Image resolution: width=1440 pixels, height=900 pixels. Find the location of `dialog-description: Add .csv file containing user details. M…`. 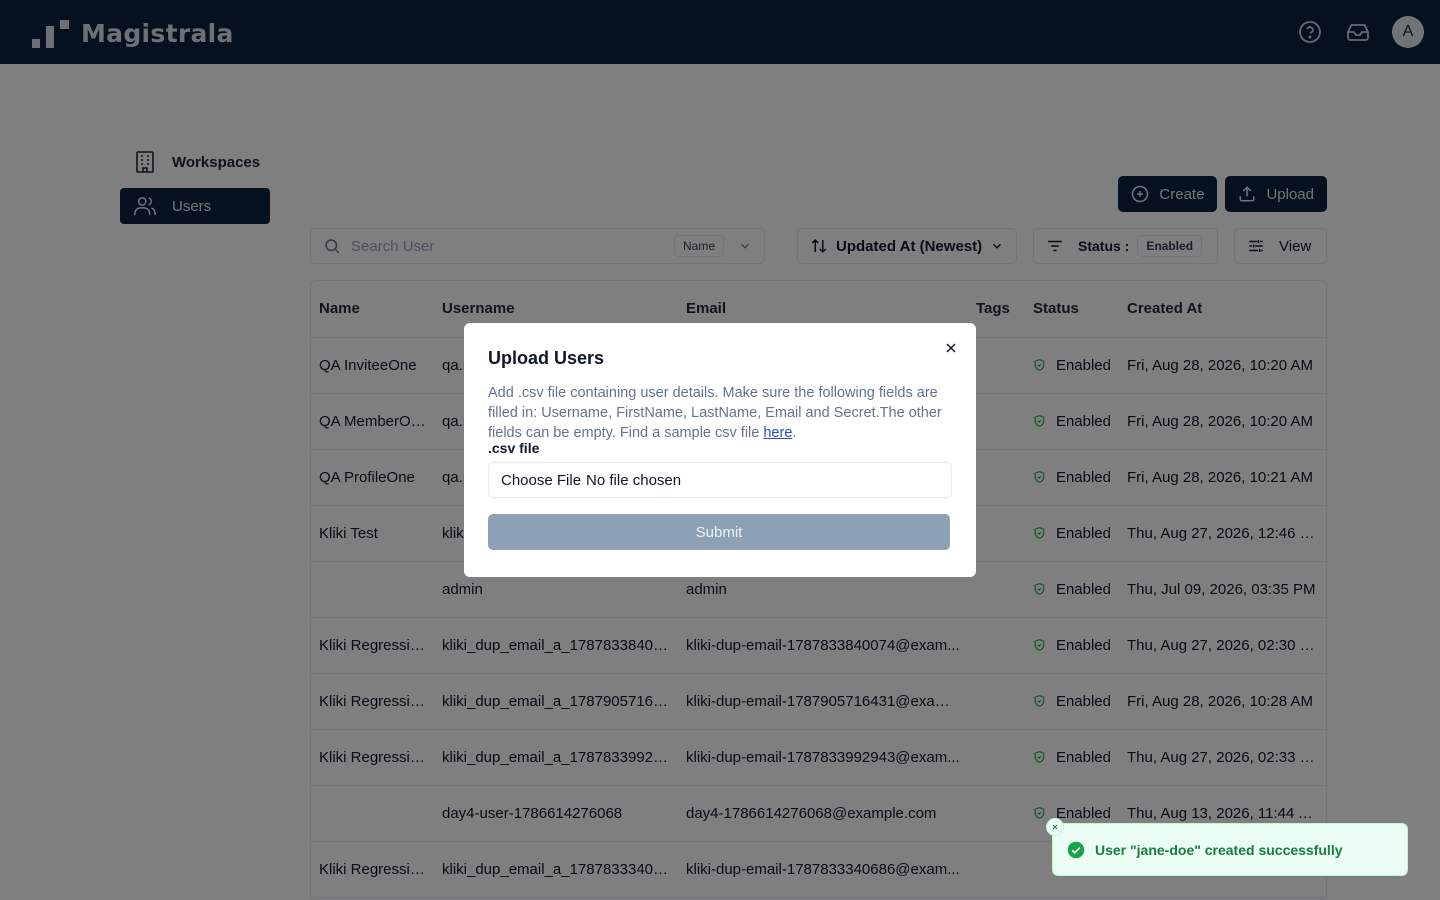

dialog-description: Add .csv file containing user details. M… is located at coordinates (720, 413).